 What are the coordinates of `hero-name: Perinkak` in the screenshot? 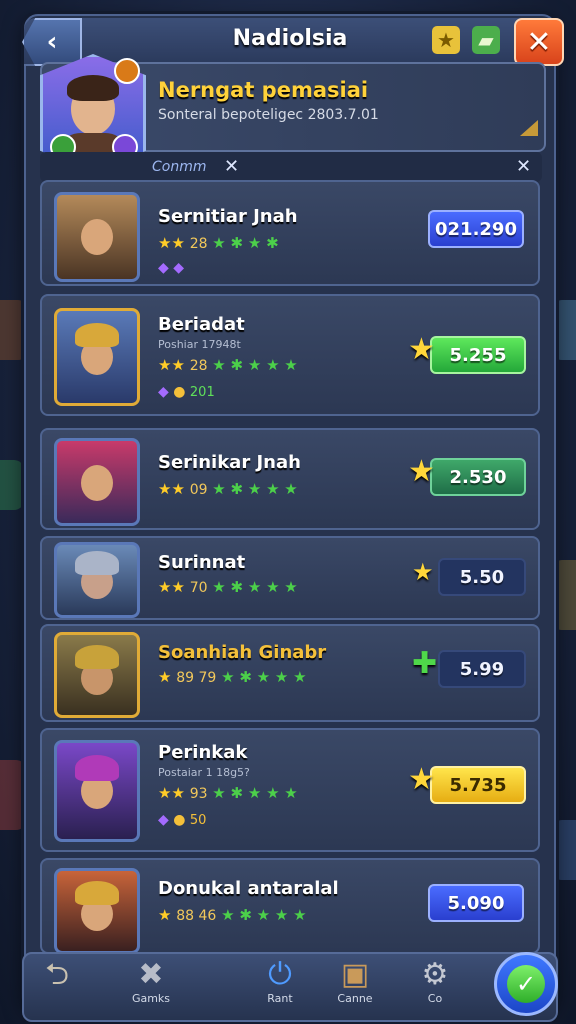 It's located at (203, 752).